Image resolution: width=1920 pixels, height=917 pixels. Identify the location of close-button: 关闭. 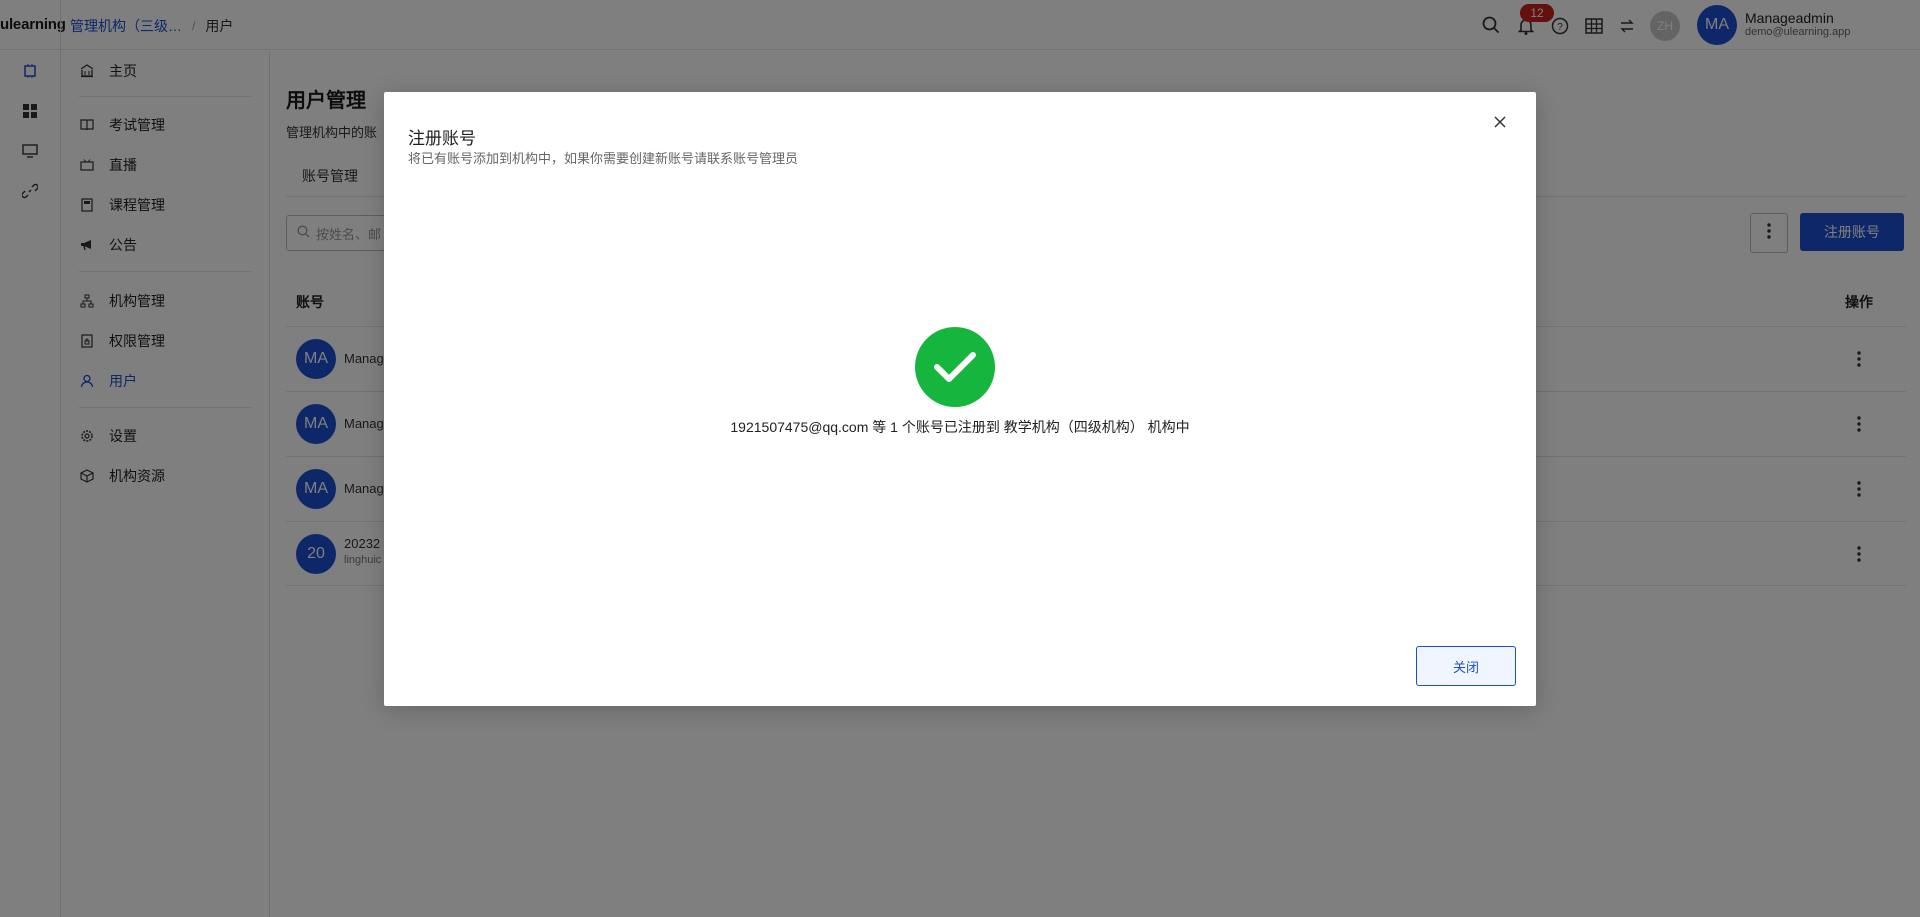
(1466, 666).